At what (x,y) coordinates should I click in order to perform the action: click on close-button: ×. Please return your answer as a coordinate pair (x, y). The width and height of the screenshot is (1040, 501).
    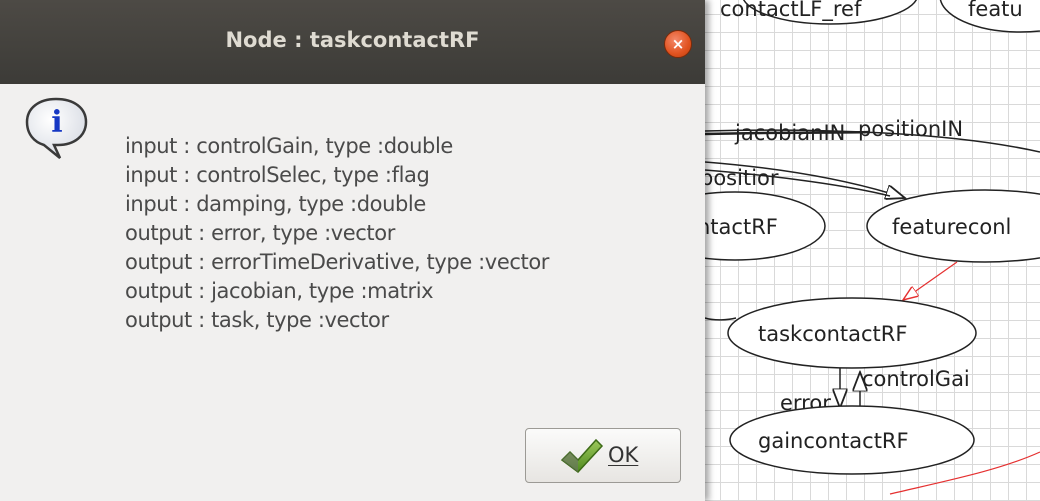
    Looking at the image, I should click on (678, 44).